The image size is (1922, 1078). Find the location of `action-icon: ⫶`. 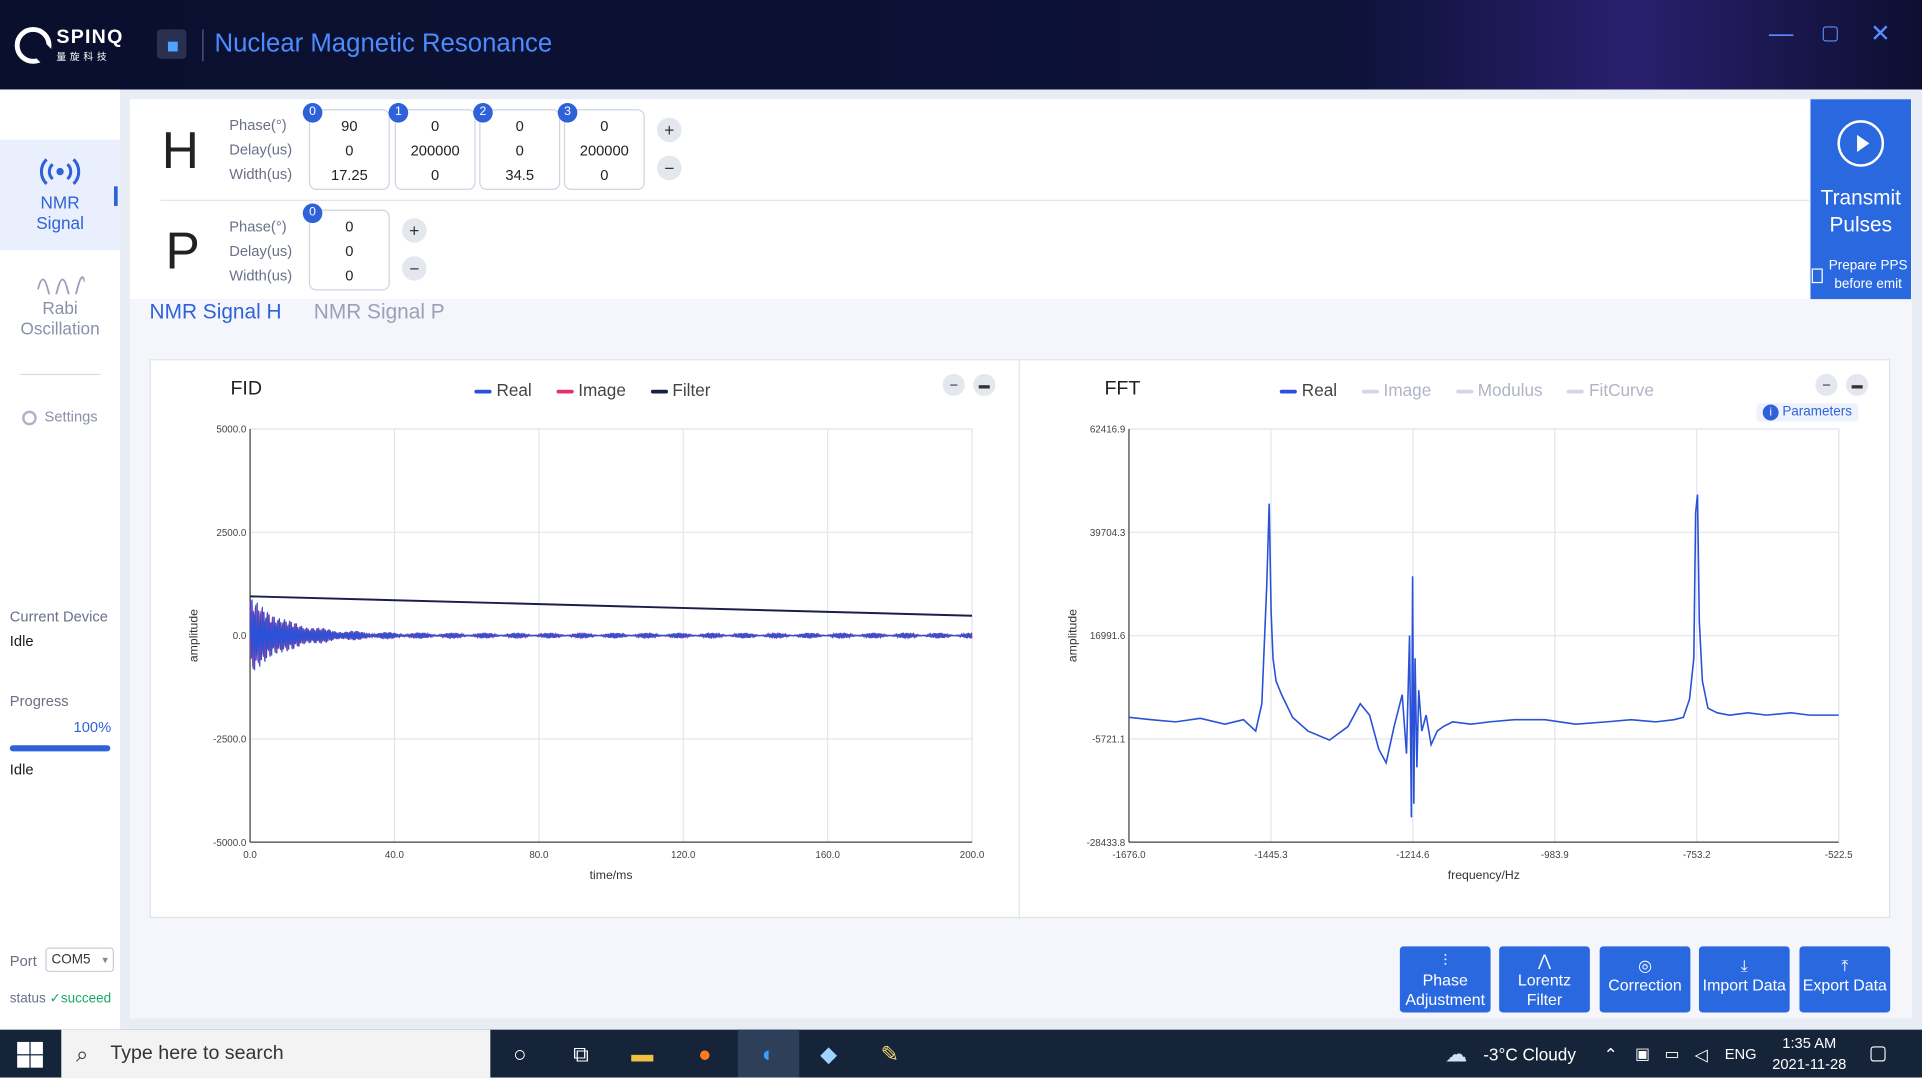

action-icon: ⫶ is located at coordinates (1445, 960).